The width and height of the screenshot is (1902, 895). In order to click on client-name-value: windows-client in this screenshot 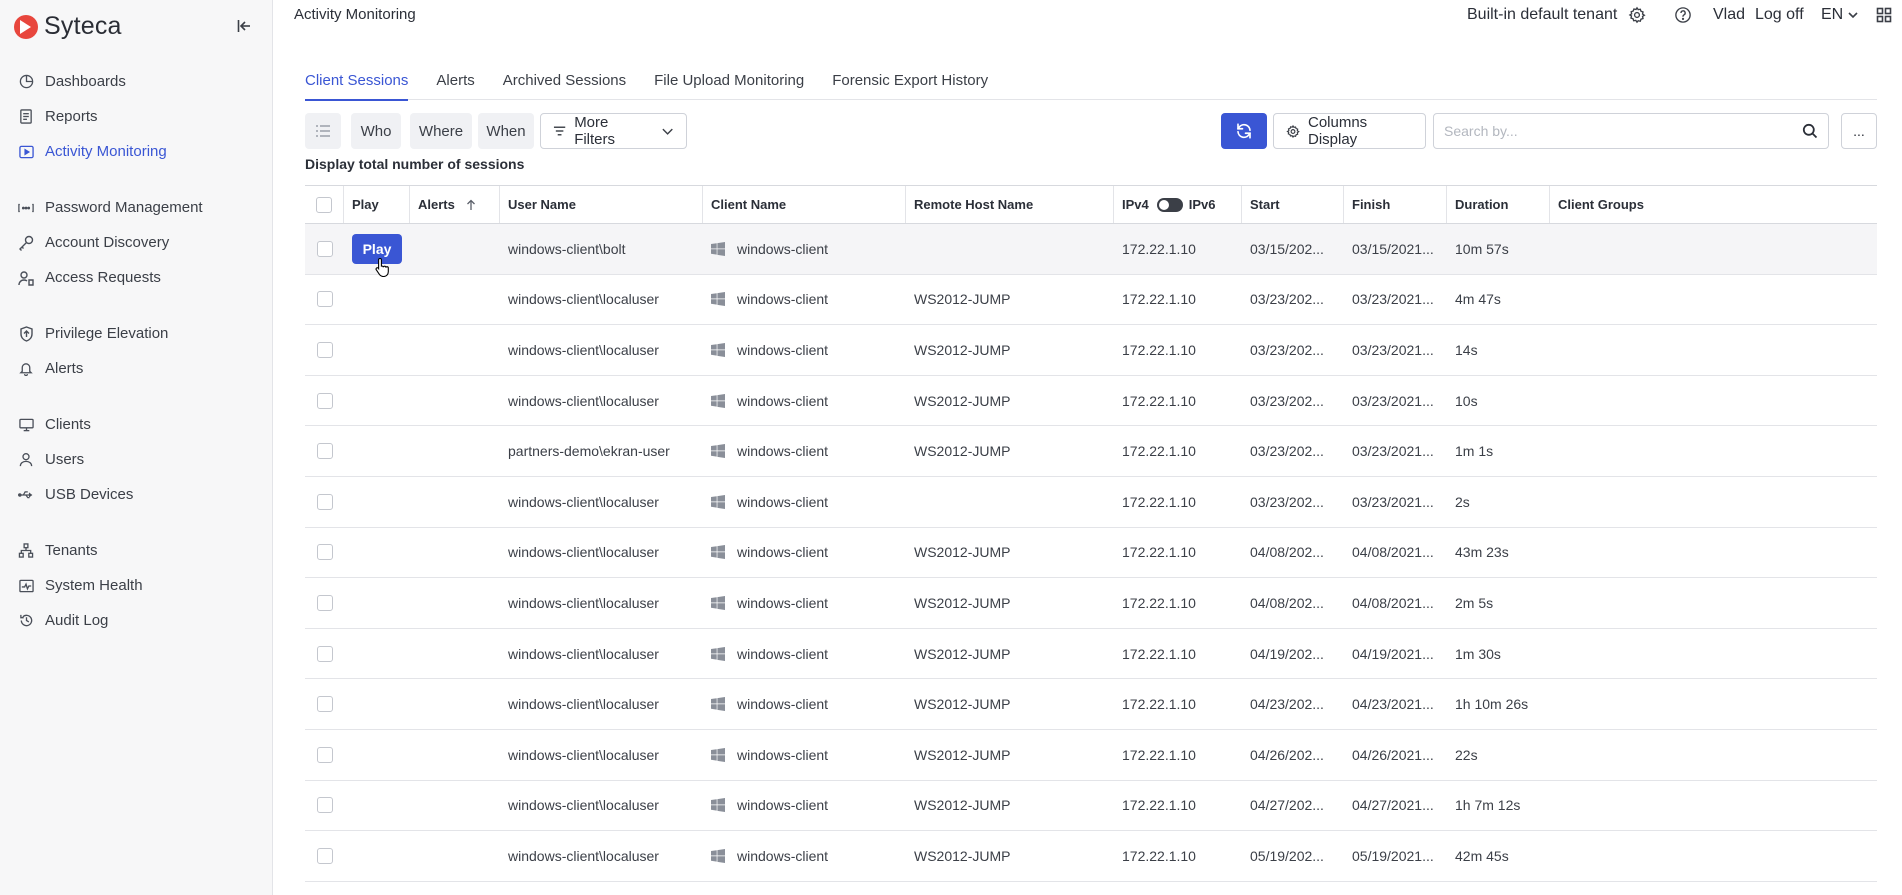, I will do `click(783, 704)`.